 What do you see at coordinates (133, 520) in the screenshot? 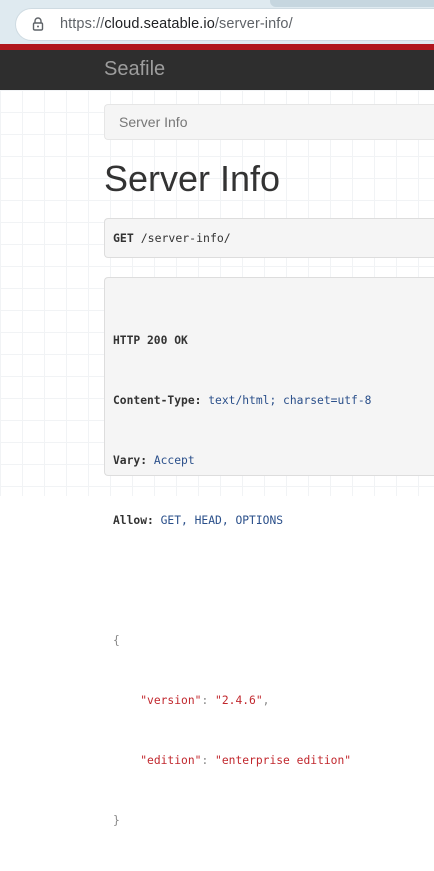
I see `header-name: Allow:` at bounding box center [133, 520].